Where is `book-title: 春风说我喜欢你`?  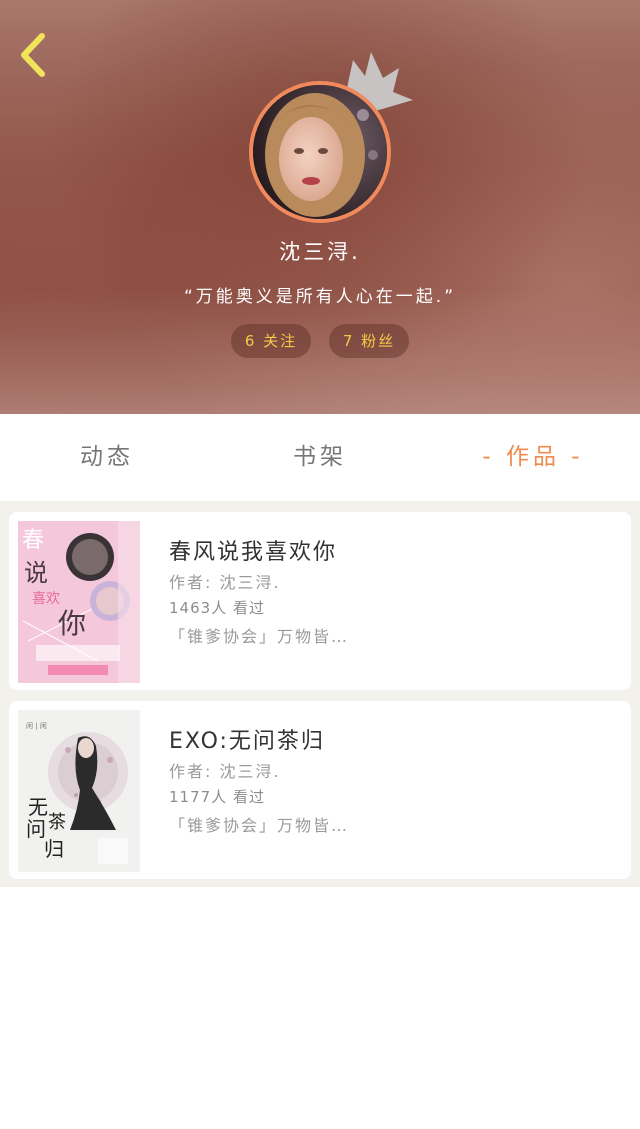
book-title: 春风说我喜欢你 is located at coordinates (253, 552).